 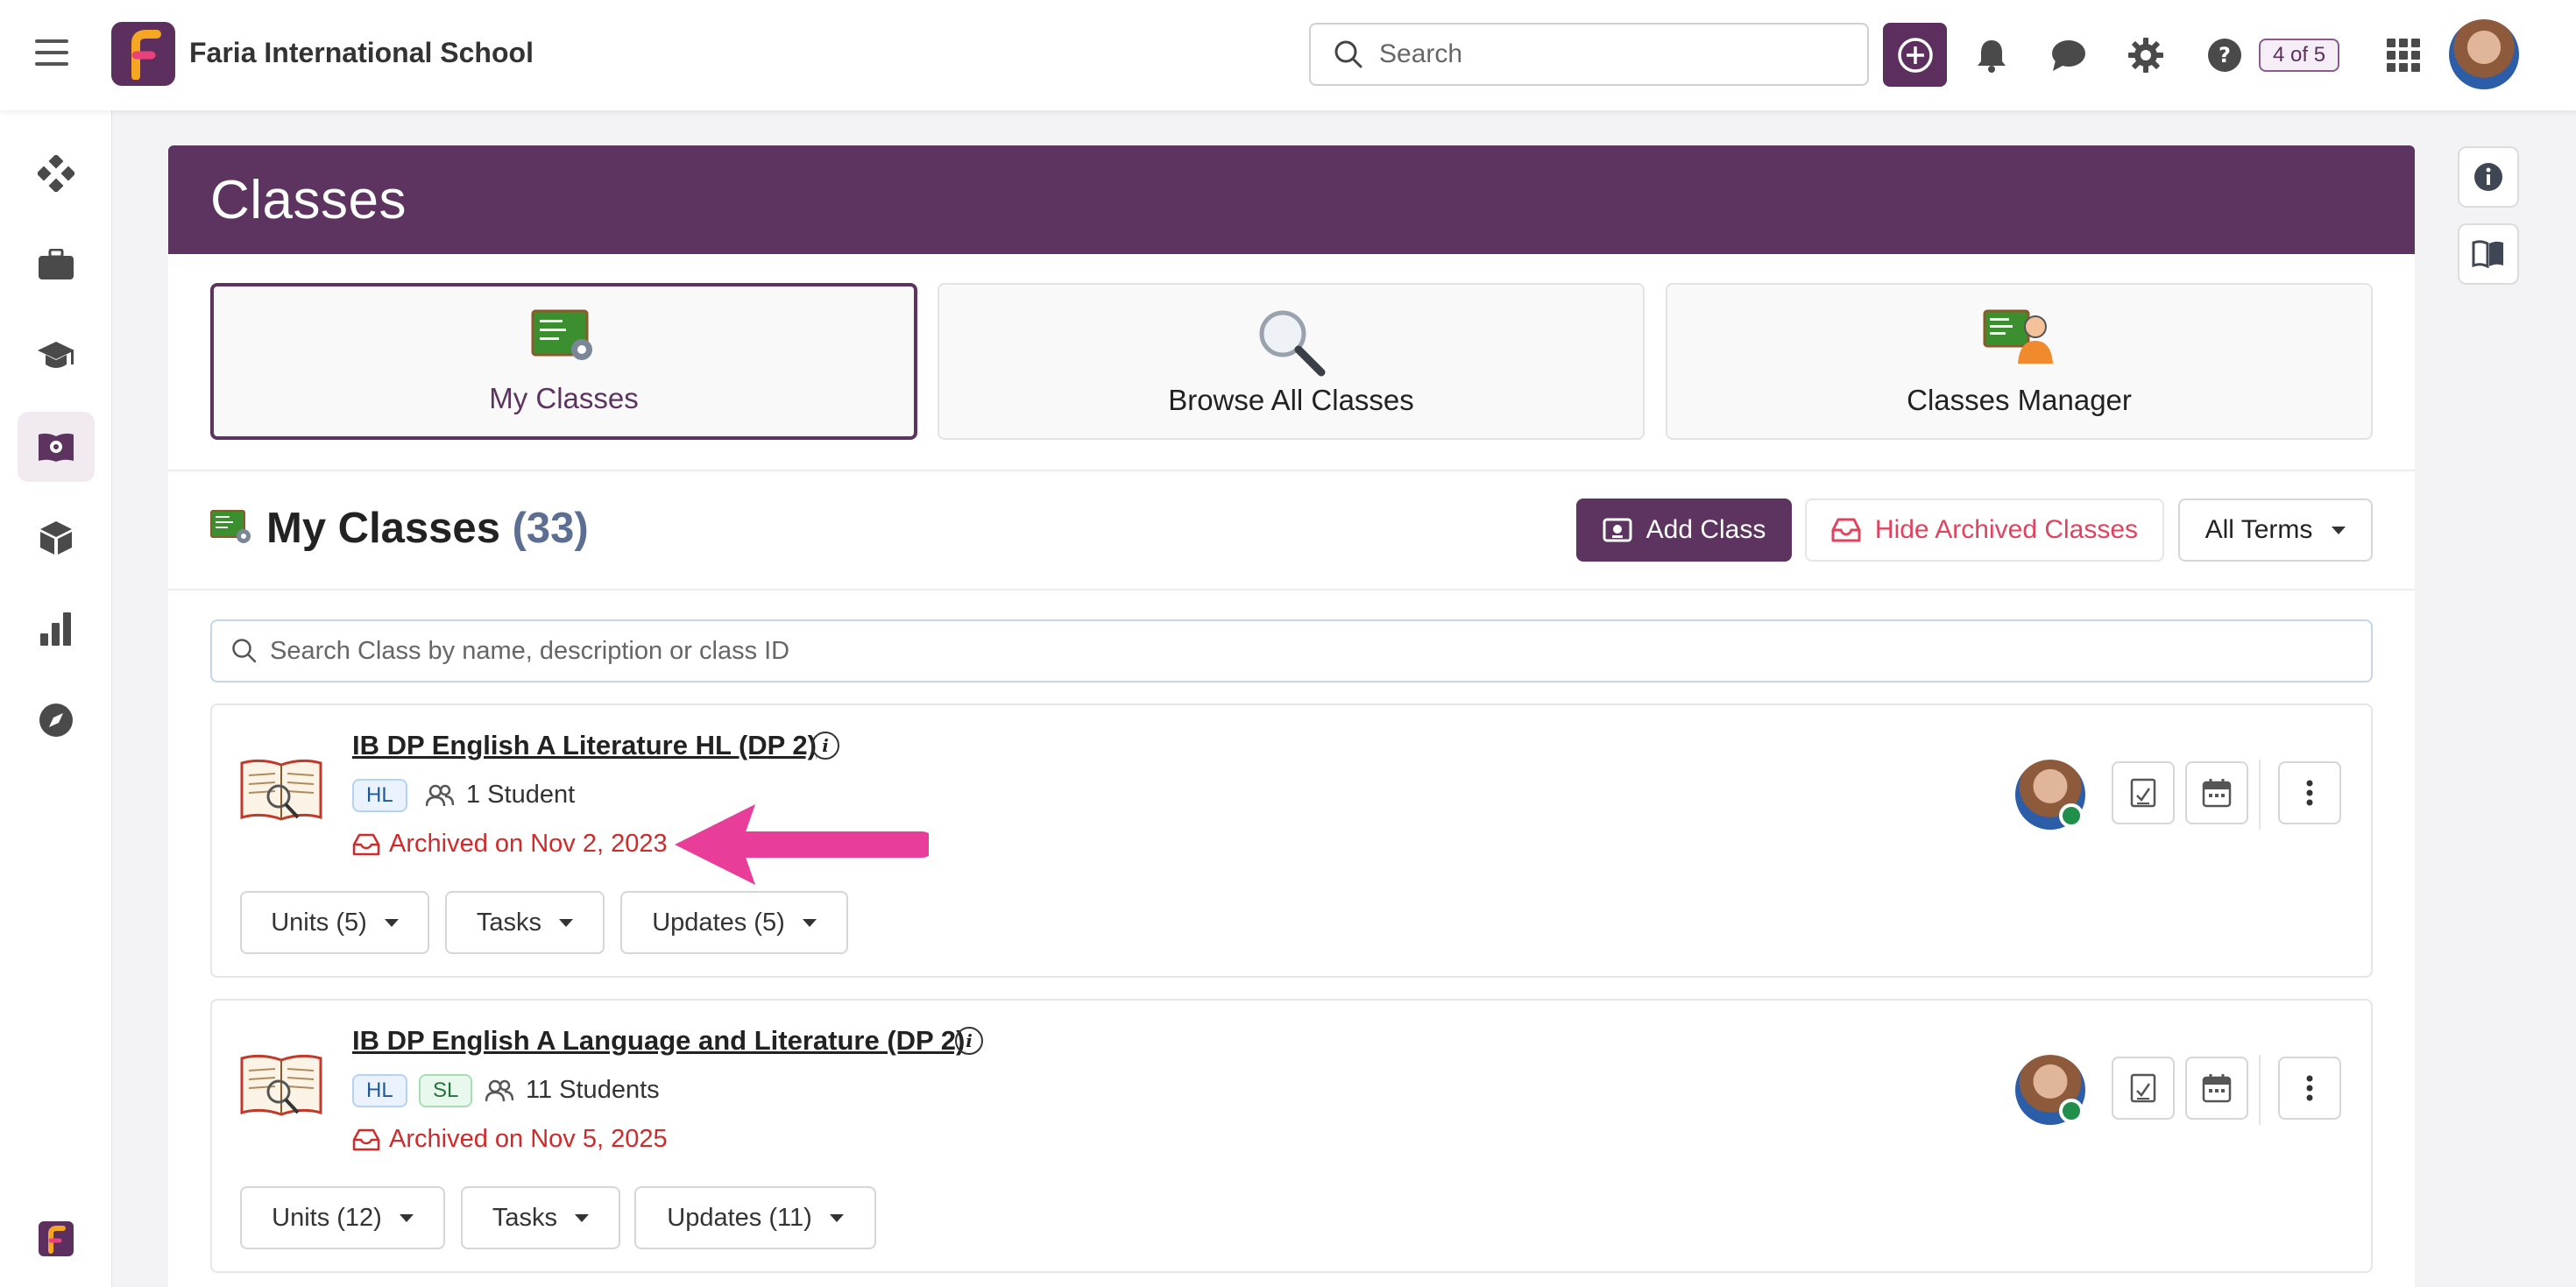 What do you see at coordinates (2275, 531) in the screenshot?
I see `terms-dropdown: All Terms` at bounding box center [2275, 531].